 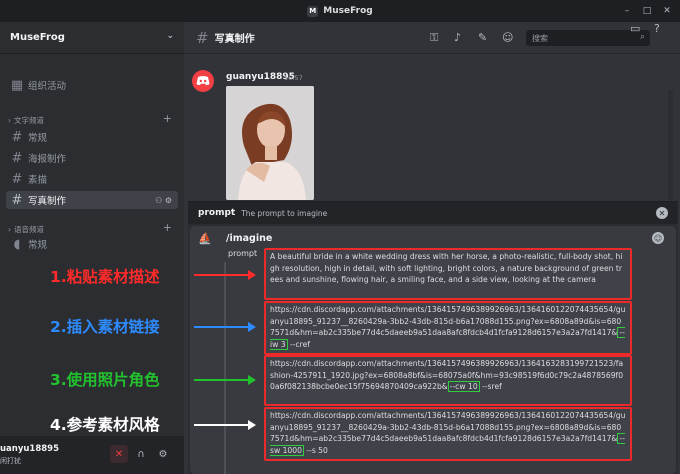 I want to click on option-name: prompt, so click(x=217, y=213).